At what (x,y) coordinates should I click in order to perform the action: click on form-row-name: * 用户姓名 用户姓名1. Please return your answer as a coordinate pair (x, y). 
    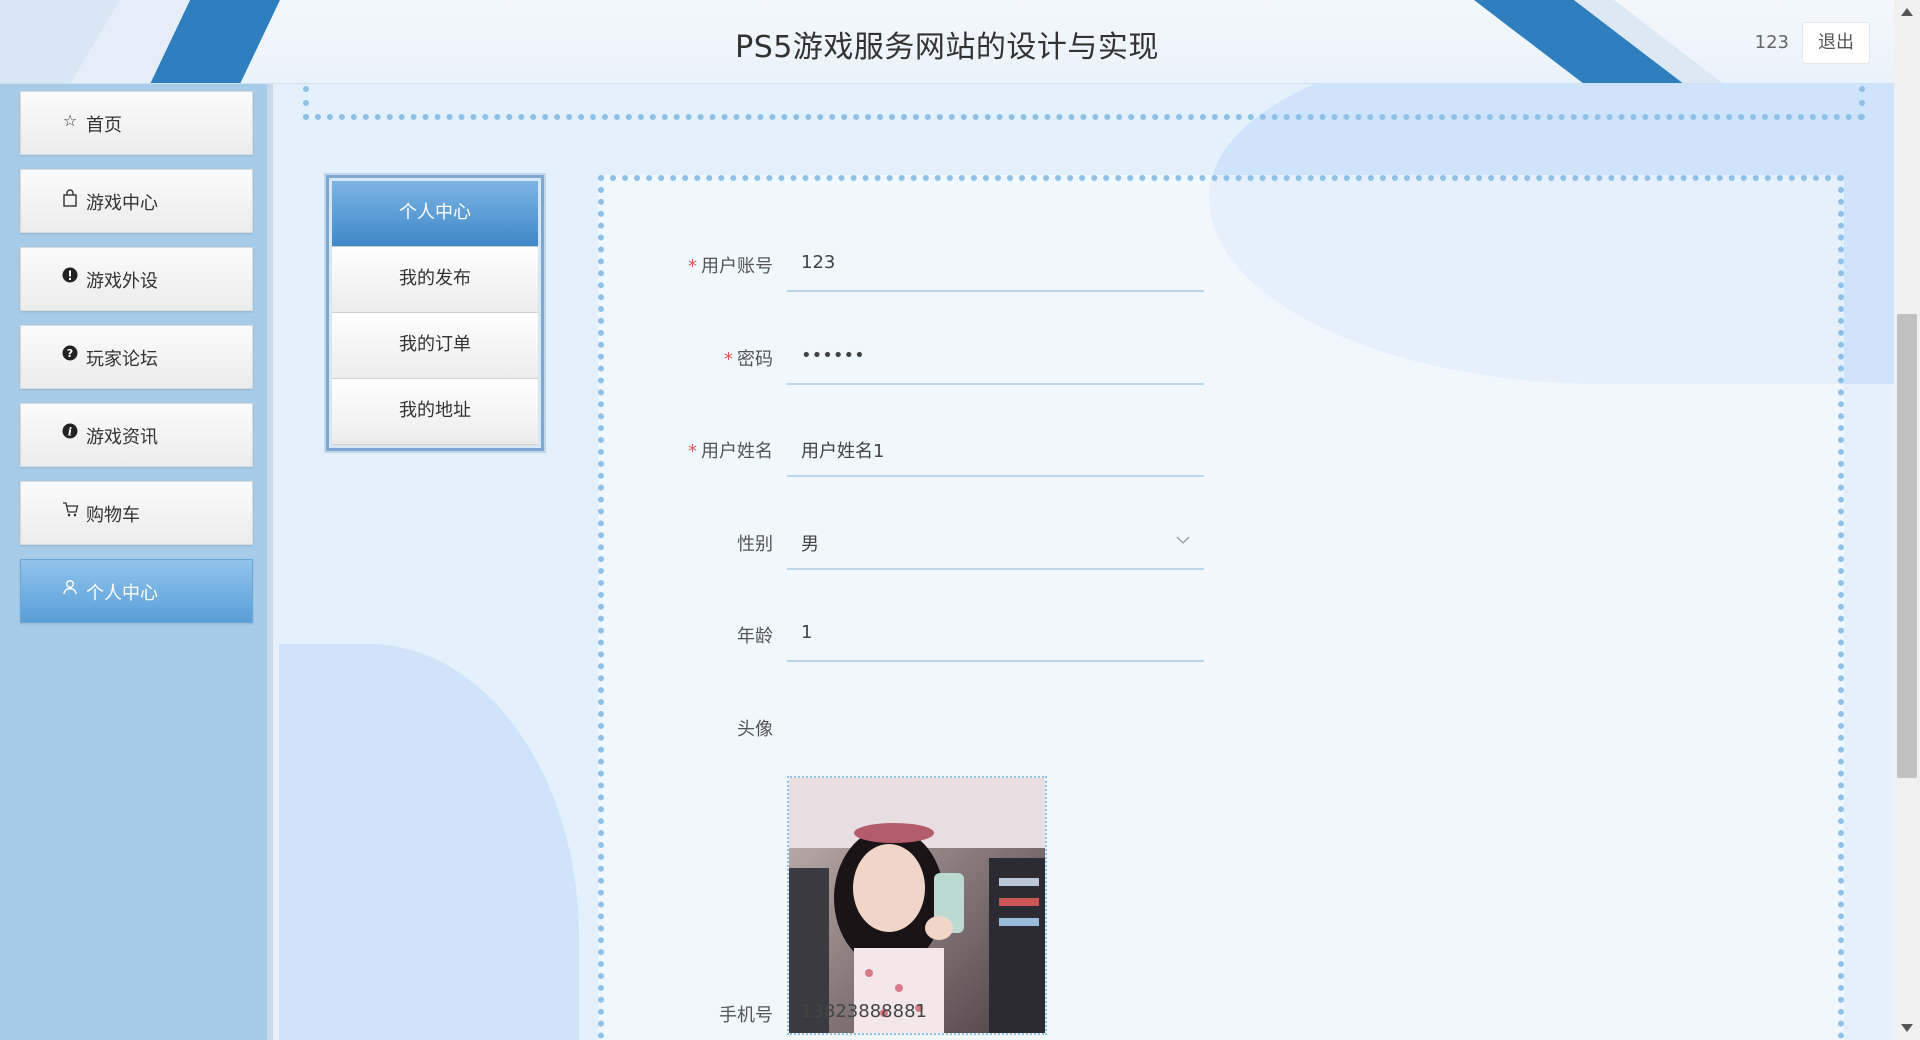
    Looking at the image, I should click on (954, 451).